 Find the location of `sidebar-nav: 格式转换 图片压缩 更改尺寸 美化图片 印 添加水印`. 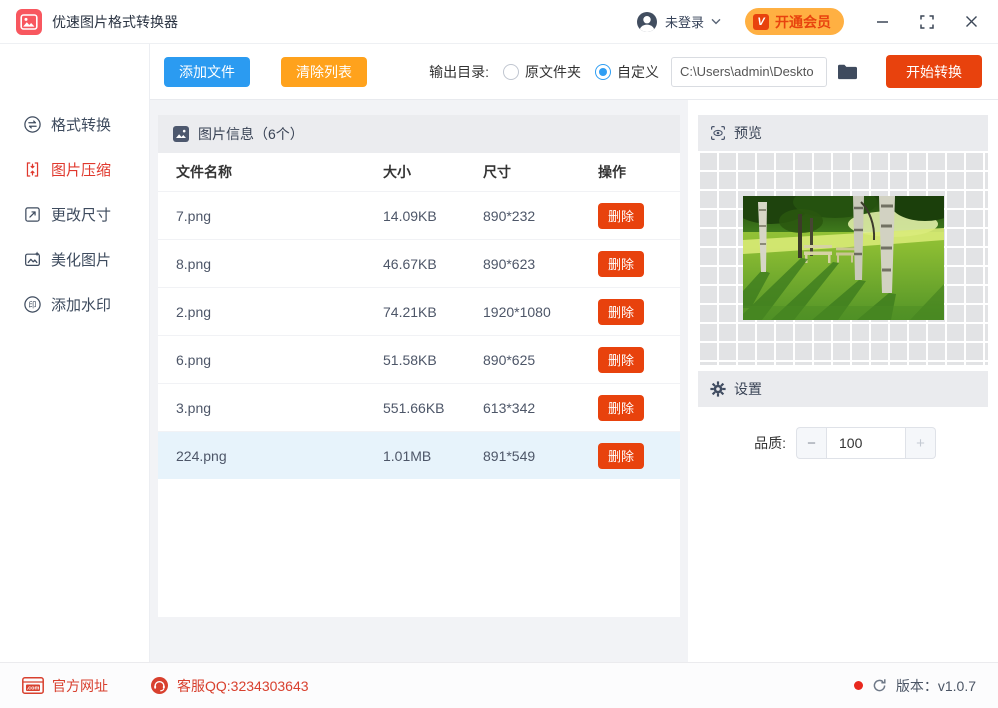

sidebar-nav: 格式转换 图片压缩 更改尺寸 美化图片 印 添加水印 is located at coordinates (75, 353).